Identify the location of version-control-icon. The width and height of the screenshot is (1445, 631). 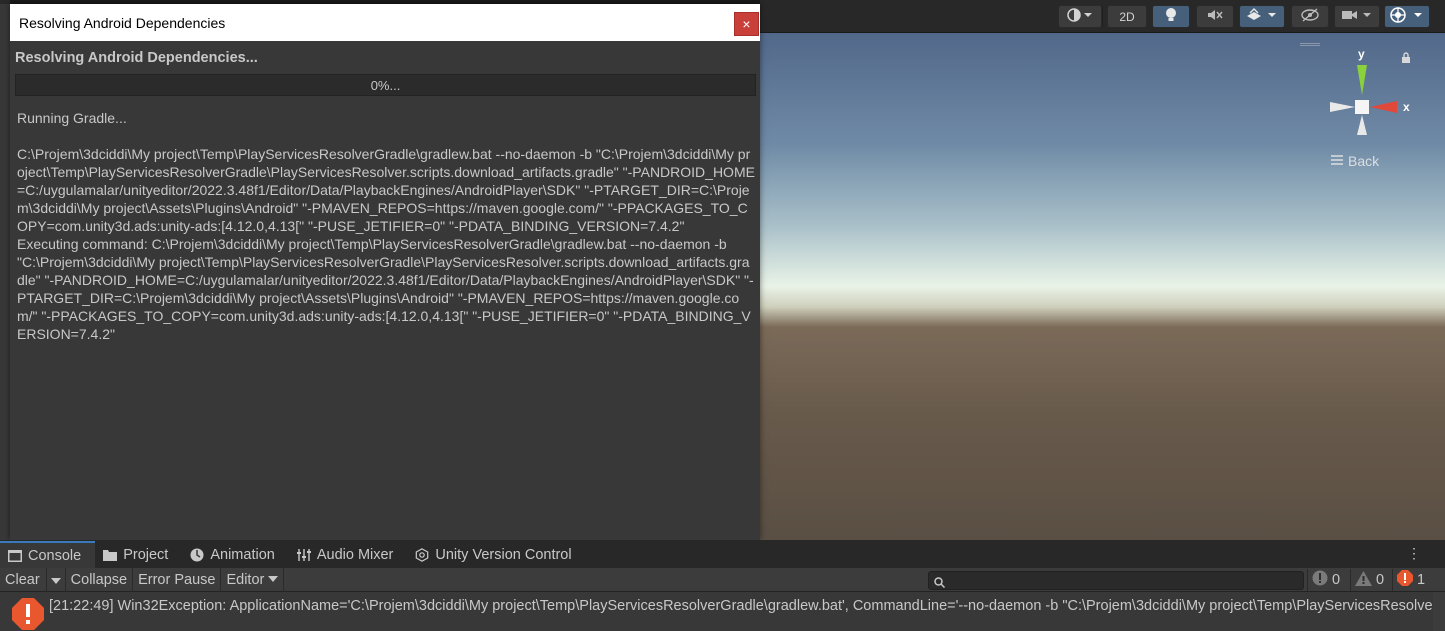
(422, 555).